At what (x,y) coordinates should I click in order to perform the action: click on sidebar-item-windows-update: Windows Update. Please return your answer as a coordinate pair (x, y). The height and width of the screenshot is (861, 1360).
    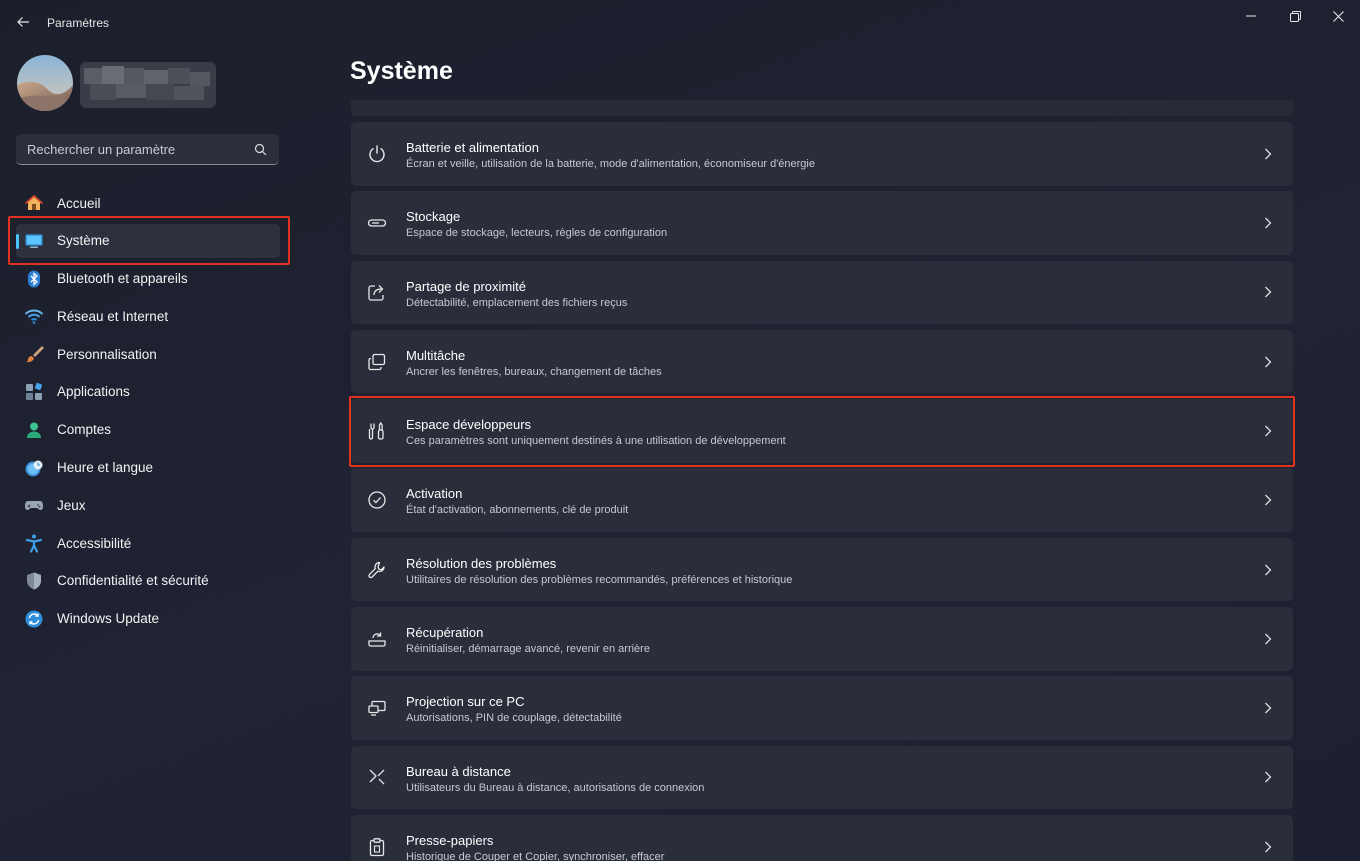
    Looking at the image, I should click on (148, 619).